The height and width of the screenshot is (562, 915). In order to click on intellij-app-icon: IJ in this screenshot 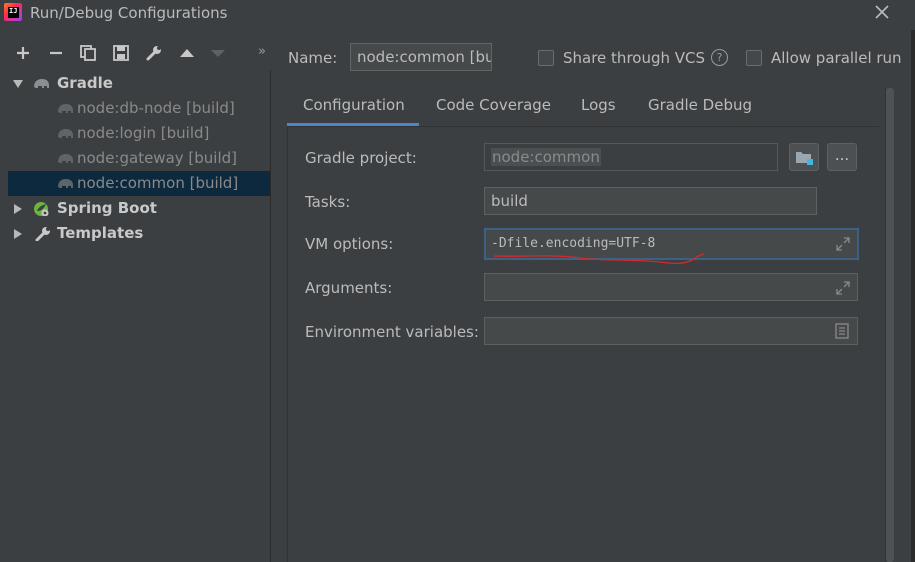, I will do `click(13, 12)`.